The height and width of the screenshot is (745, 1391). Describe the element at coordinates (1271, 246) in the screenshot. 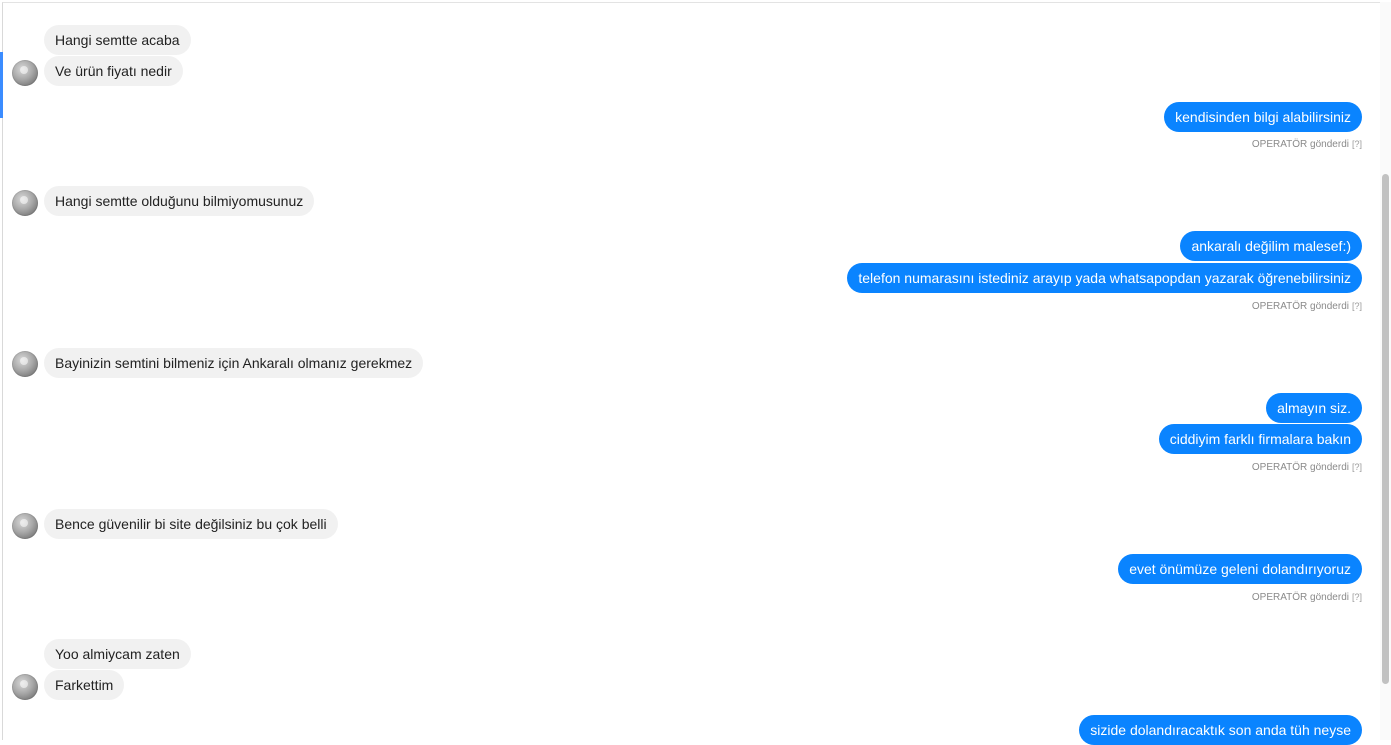

I see `outgoing-message: ankaralı değilim malesef:)` at that location.